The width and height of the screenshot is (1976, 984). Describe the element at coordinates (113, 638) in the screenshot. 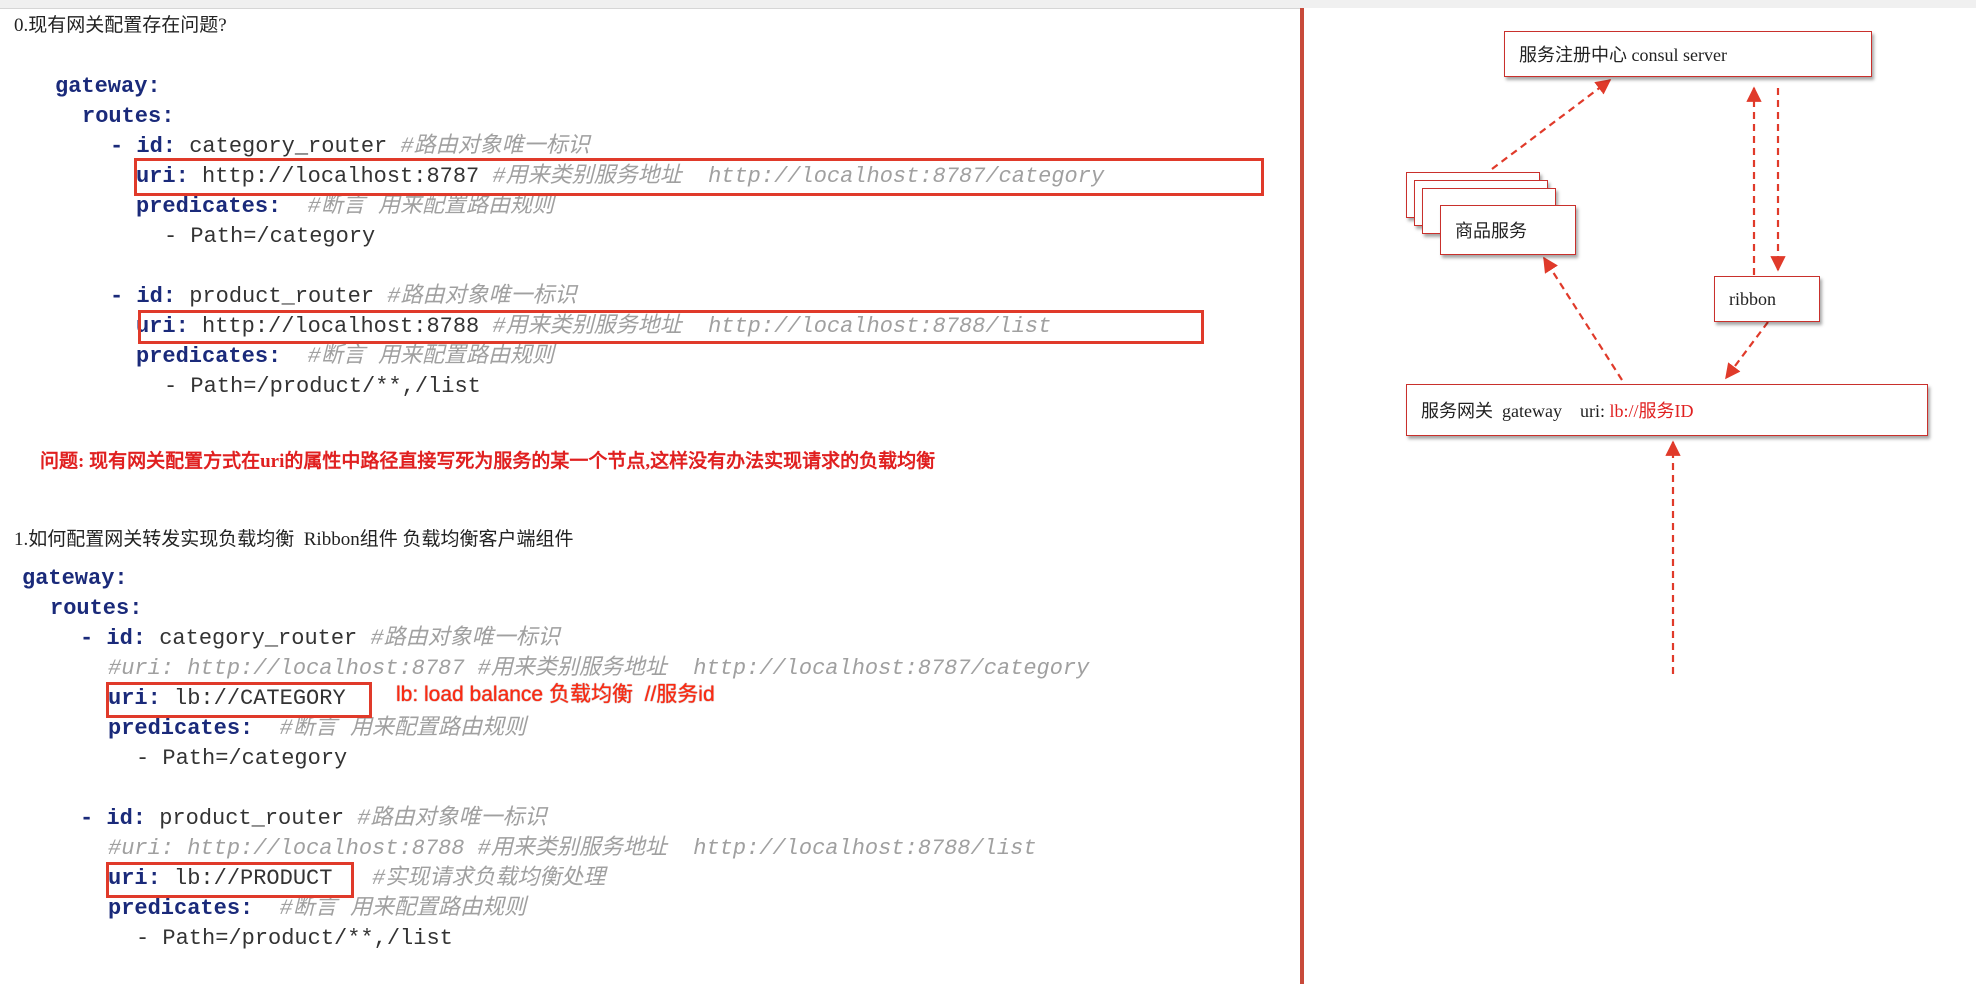

I see `s1-r1-id-key: - id:` at that location.